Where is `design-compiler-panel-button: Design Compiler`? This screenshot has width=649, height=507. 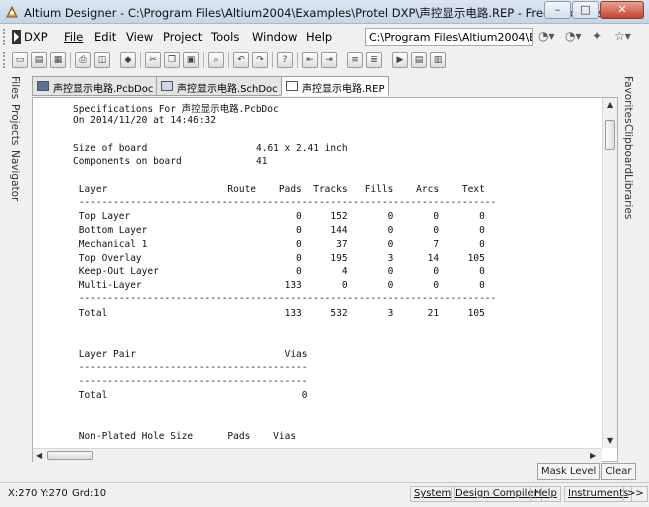
design-compiler-panel-button: Design Compiler is located at coordinates (496, 494).